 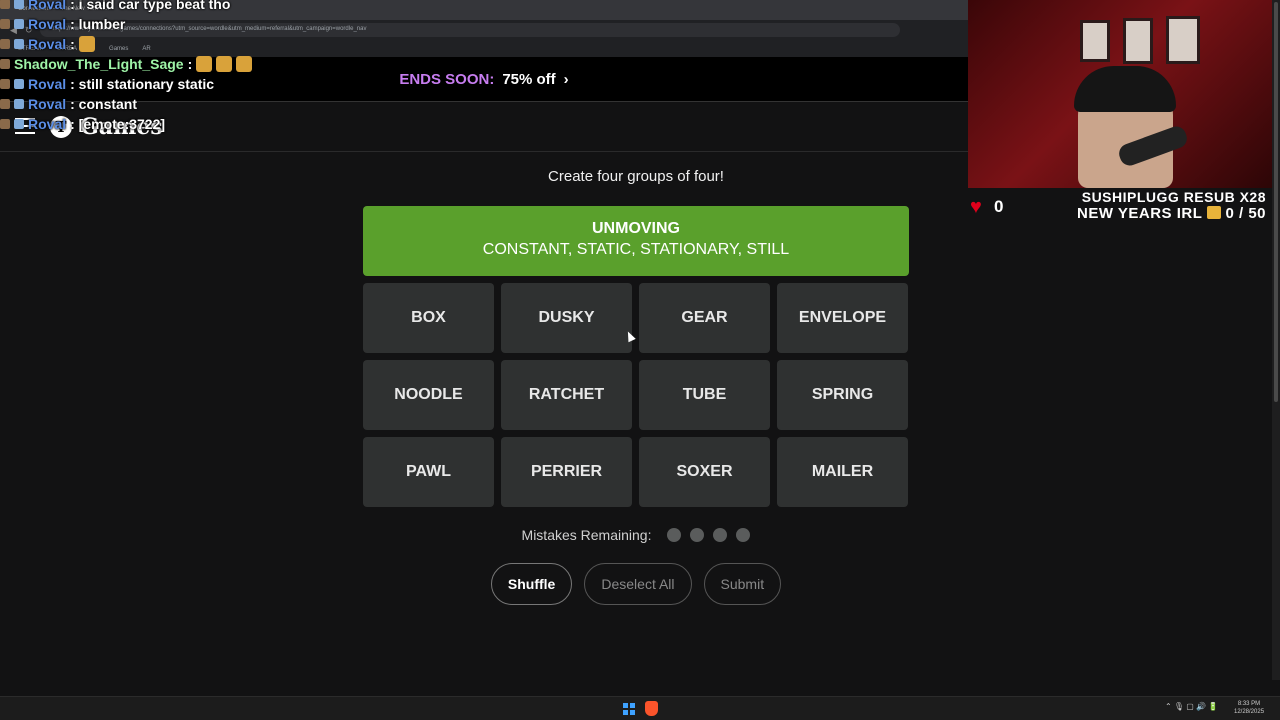 What do you see at coordinates (976, 207) in the screenshot?
I see `heart-icon: ♥` at bounding box center [976, 207].